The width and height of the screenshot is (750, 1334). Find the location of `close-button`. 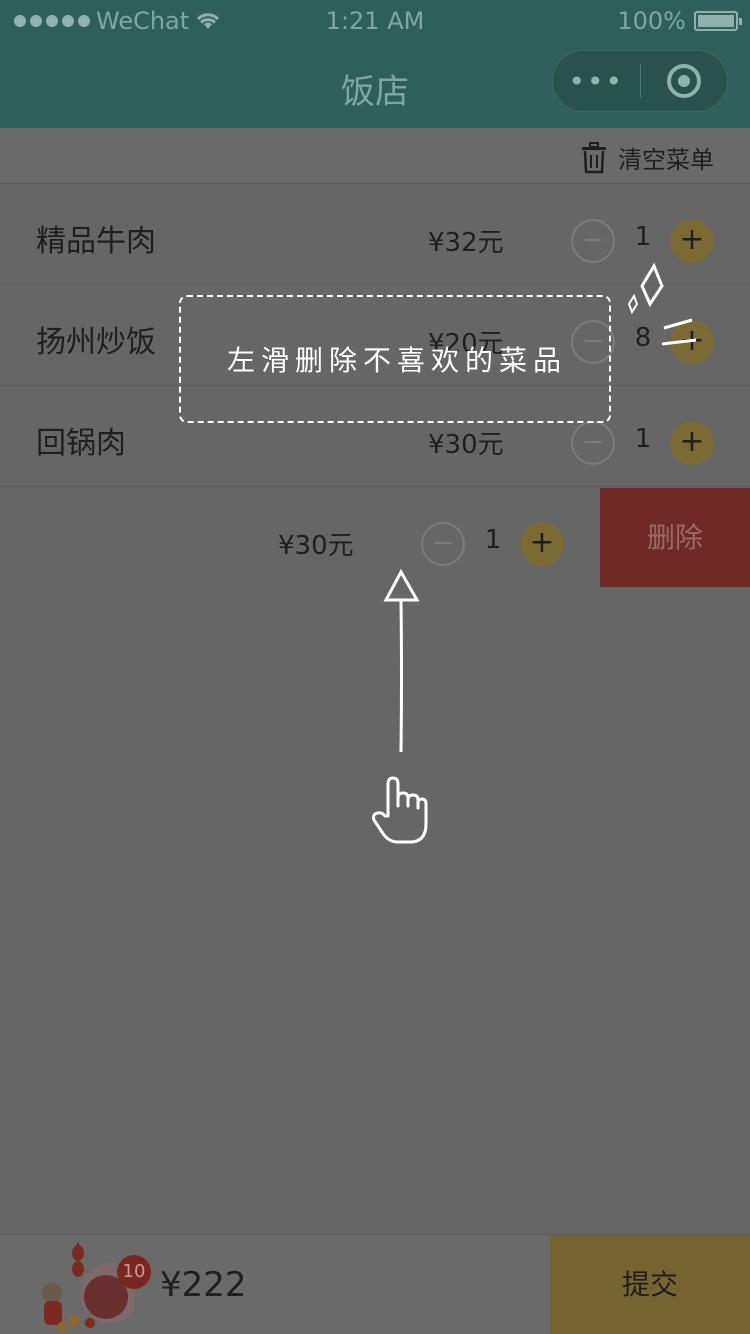

close-button is located at coordinates (684, 81).